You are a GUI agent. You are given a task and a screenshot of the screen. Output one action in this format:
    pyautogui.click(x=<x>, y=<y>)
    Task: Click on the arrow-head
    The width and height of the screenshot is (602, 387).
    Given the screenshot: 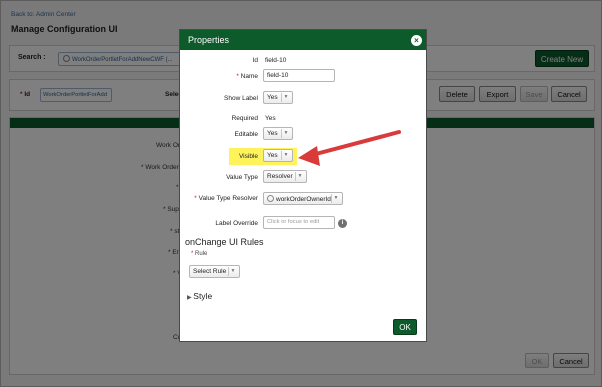 What is the action you would take?
    pyautogui.click(x=309, y=156)
    